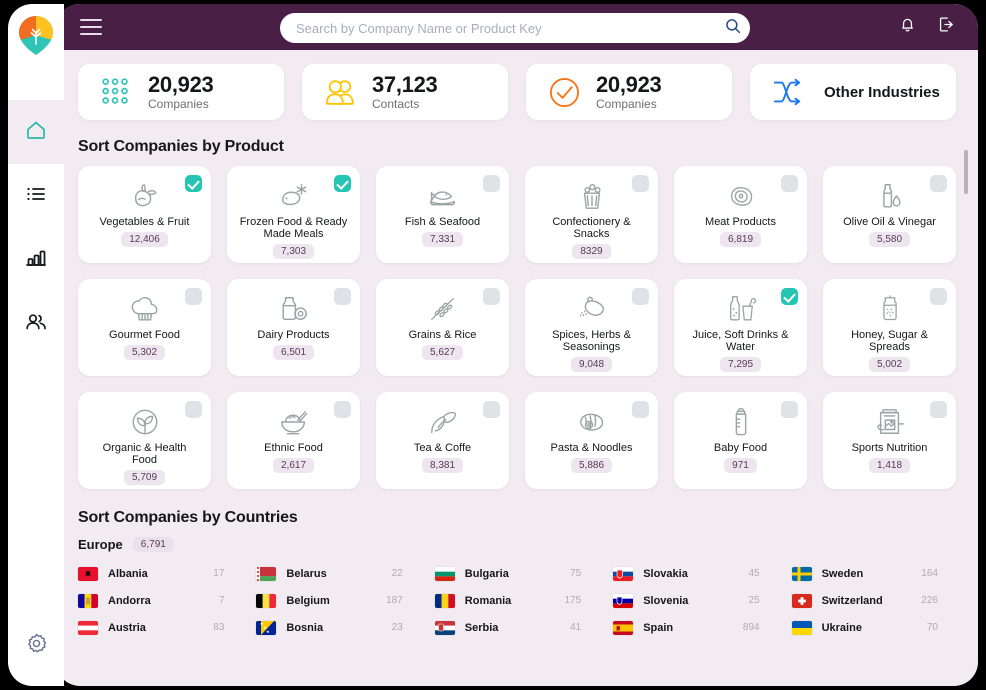 The height and width of the screenshot is (690, 986). Describe the element at coordinates (338, 627) in the screenshot. I see `country-row: Bosnia 23` at that location.